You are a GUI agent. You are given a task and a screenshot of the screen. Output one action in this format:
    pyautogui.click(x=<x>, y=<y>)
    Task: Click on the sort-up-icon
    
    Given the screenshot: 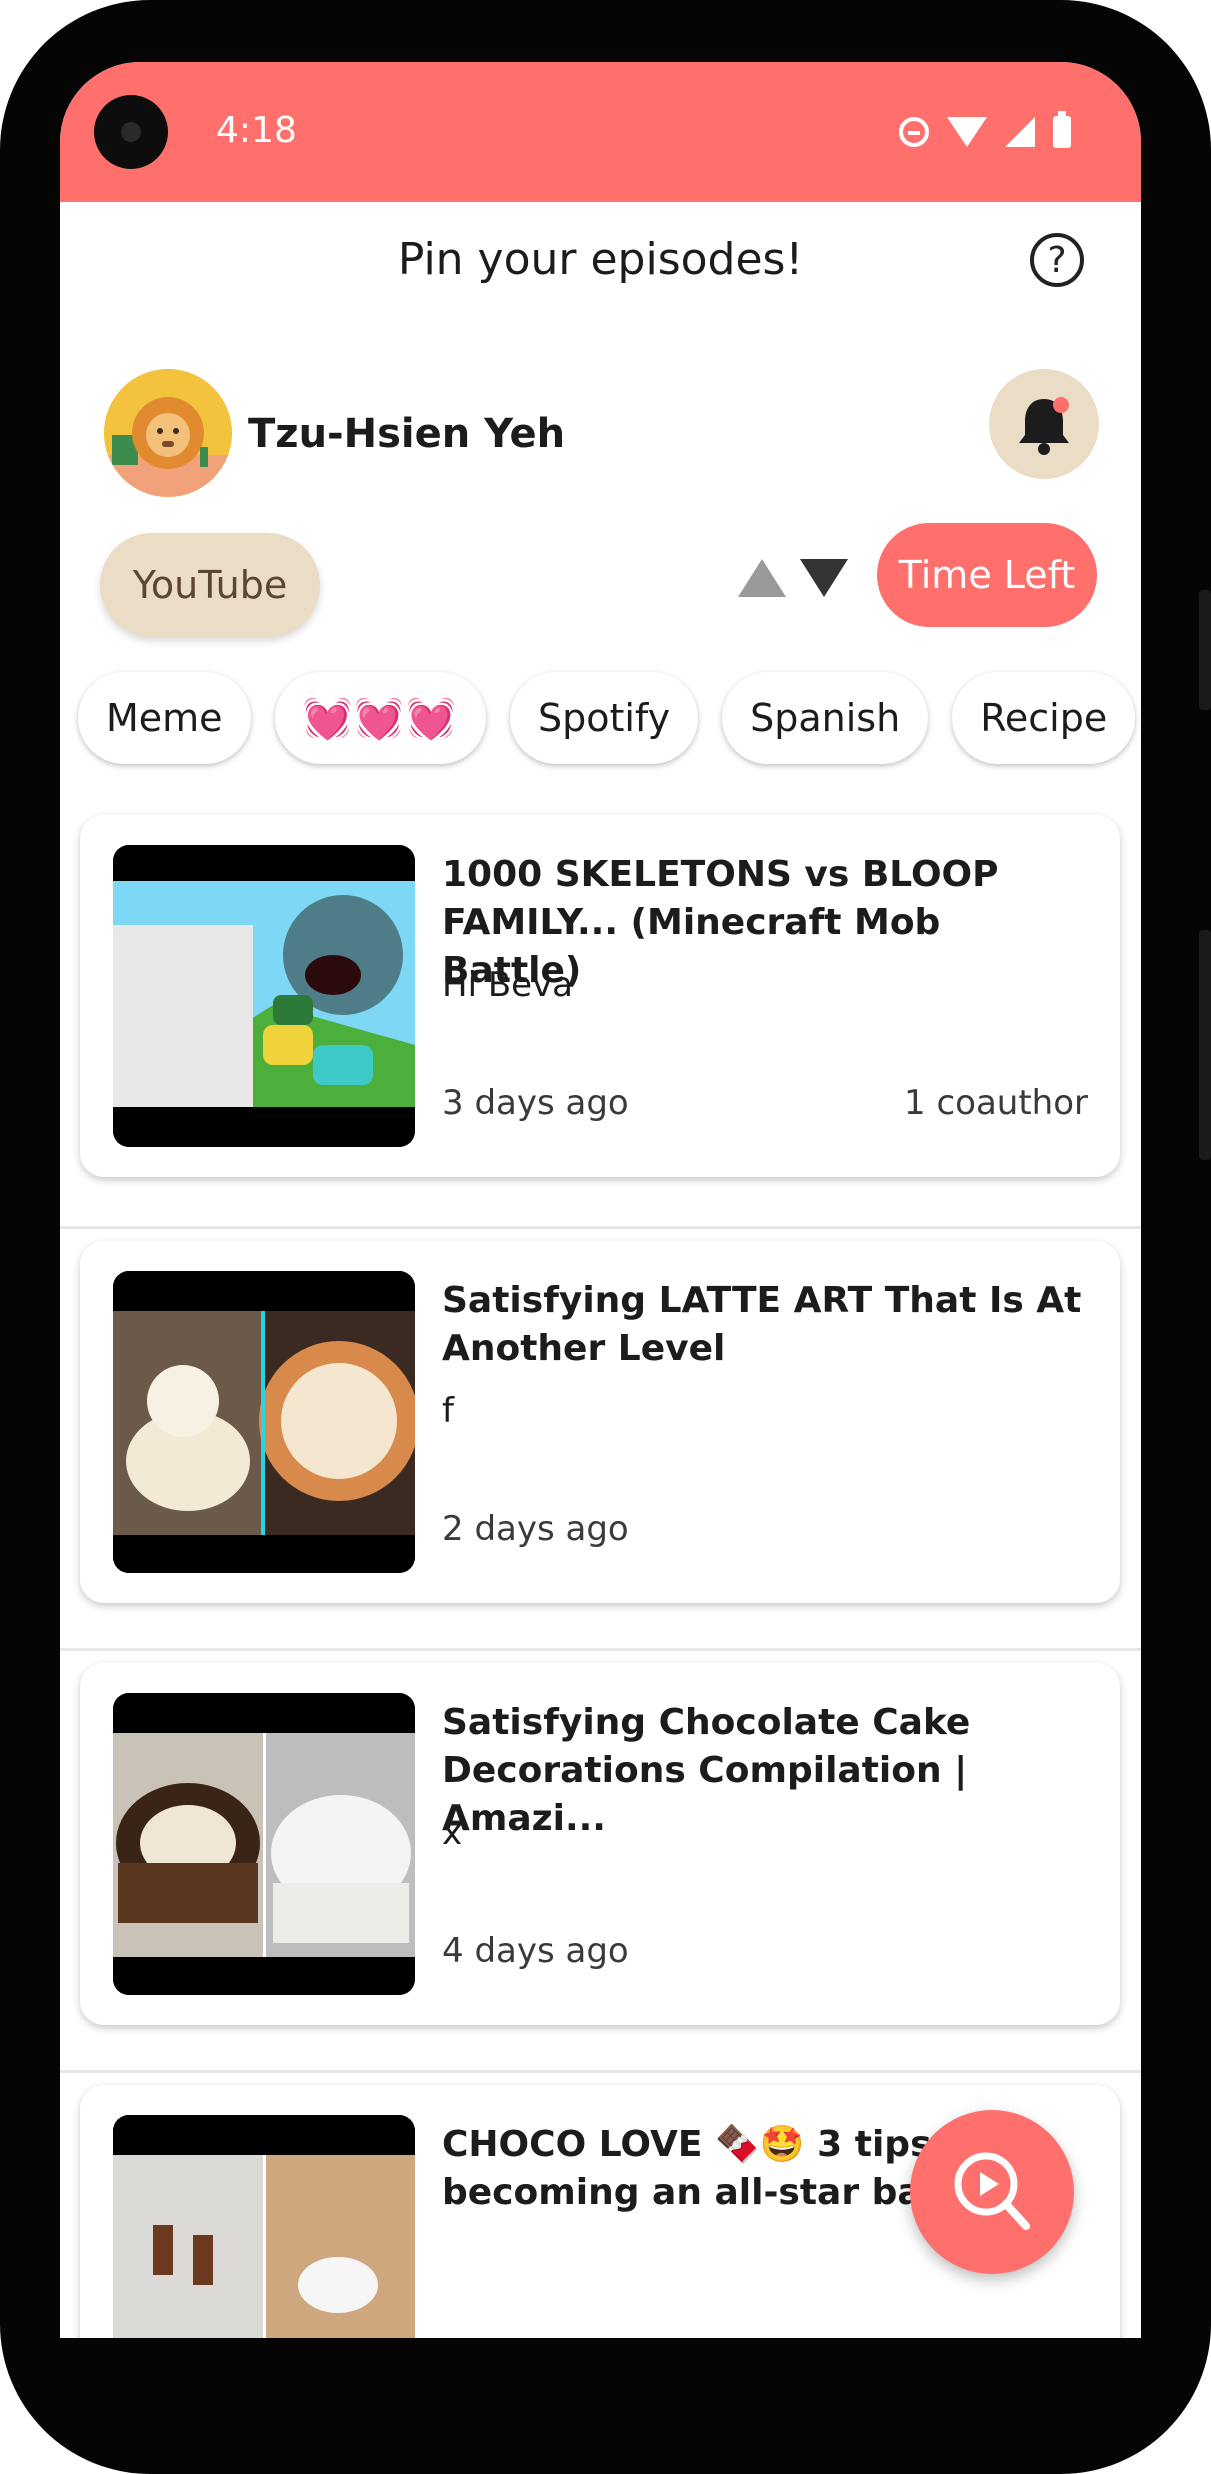 What is the action you would take?
    pyautogui.click(x=762, y=578)
    